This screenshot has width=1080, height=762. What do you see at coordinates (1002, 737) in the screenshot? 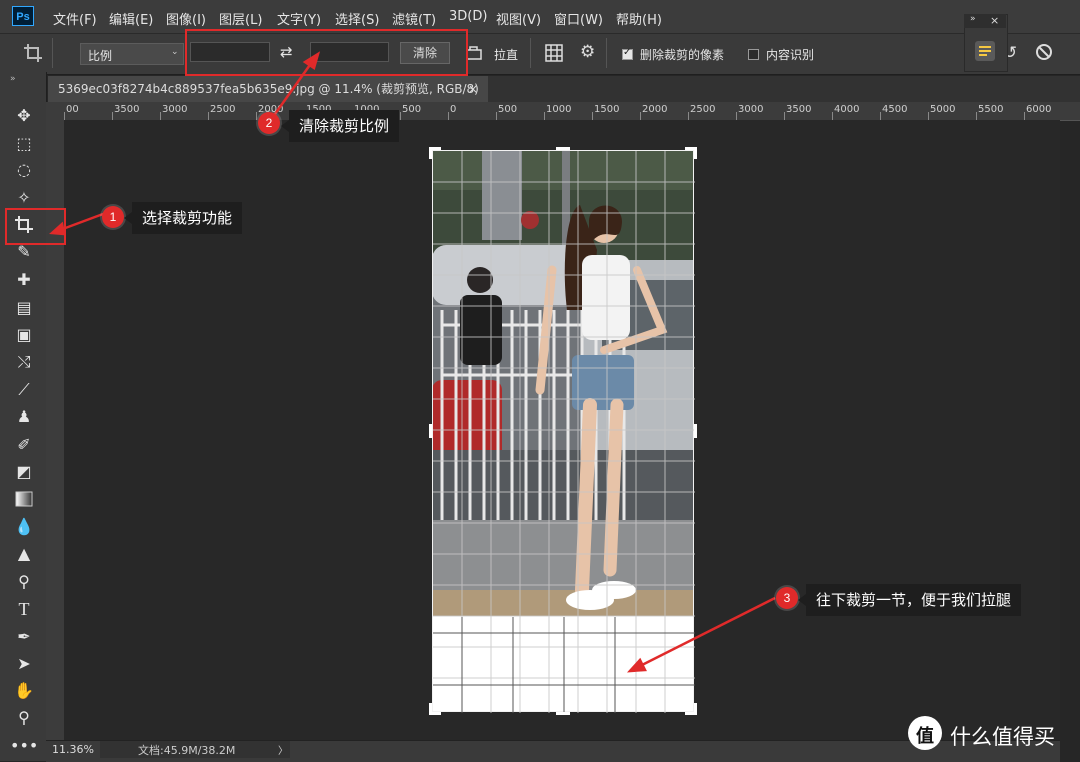
I see `watermark-text: 什么值得买` at bounding box center [1002, 737].